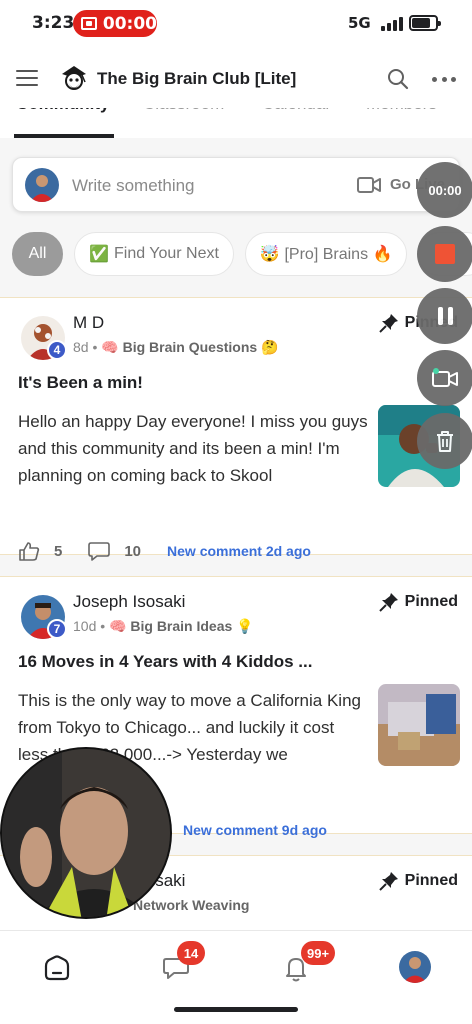 Image resolution: width=472 pixels, height=1024 pixels. What do you see at coordinates (318, 953) in the screenshot?
I see `notifications-badge: 99+` at bounding box center [318, 953].